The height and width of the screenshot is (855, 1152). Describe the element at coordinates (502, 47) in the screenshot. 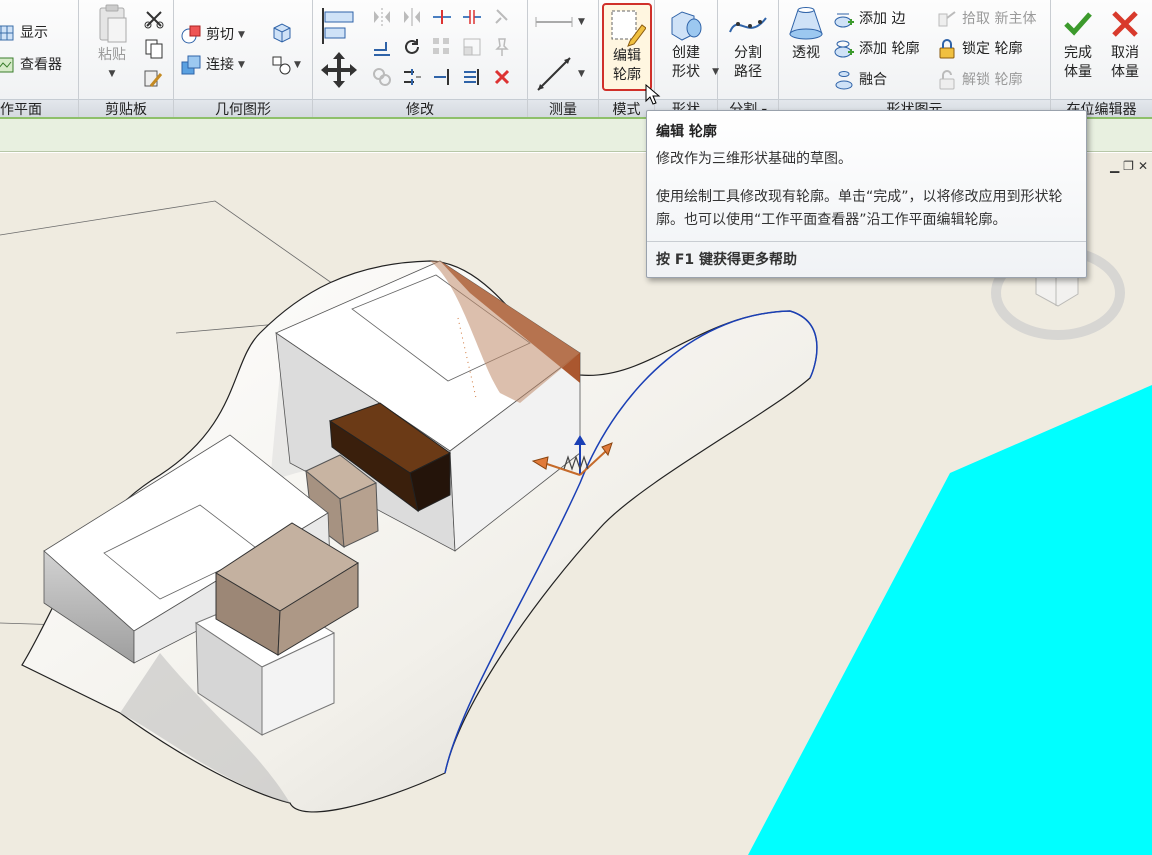

I see `pin-icon` at that location.